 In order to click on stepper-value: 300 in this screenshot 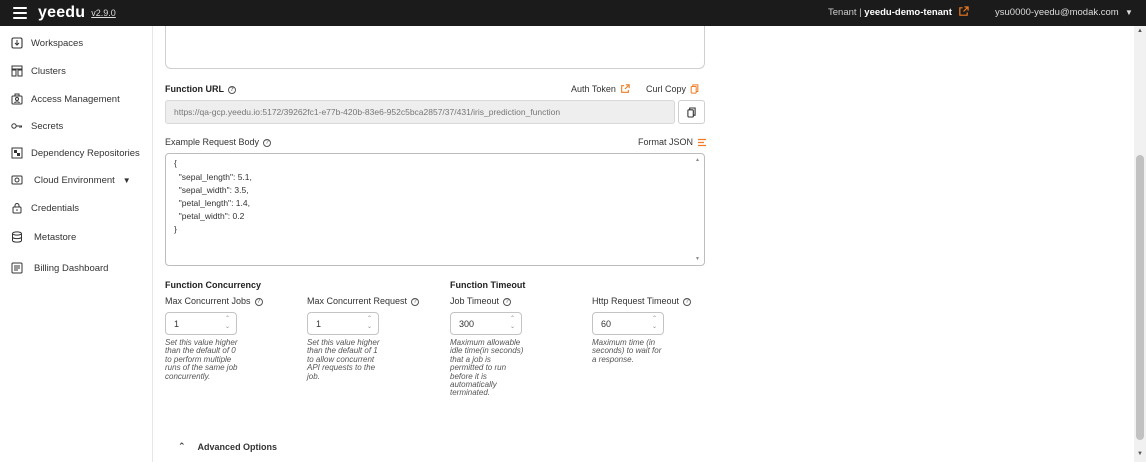, I will do `click(467, 324)`.